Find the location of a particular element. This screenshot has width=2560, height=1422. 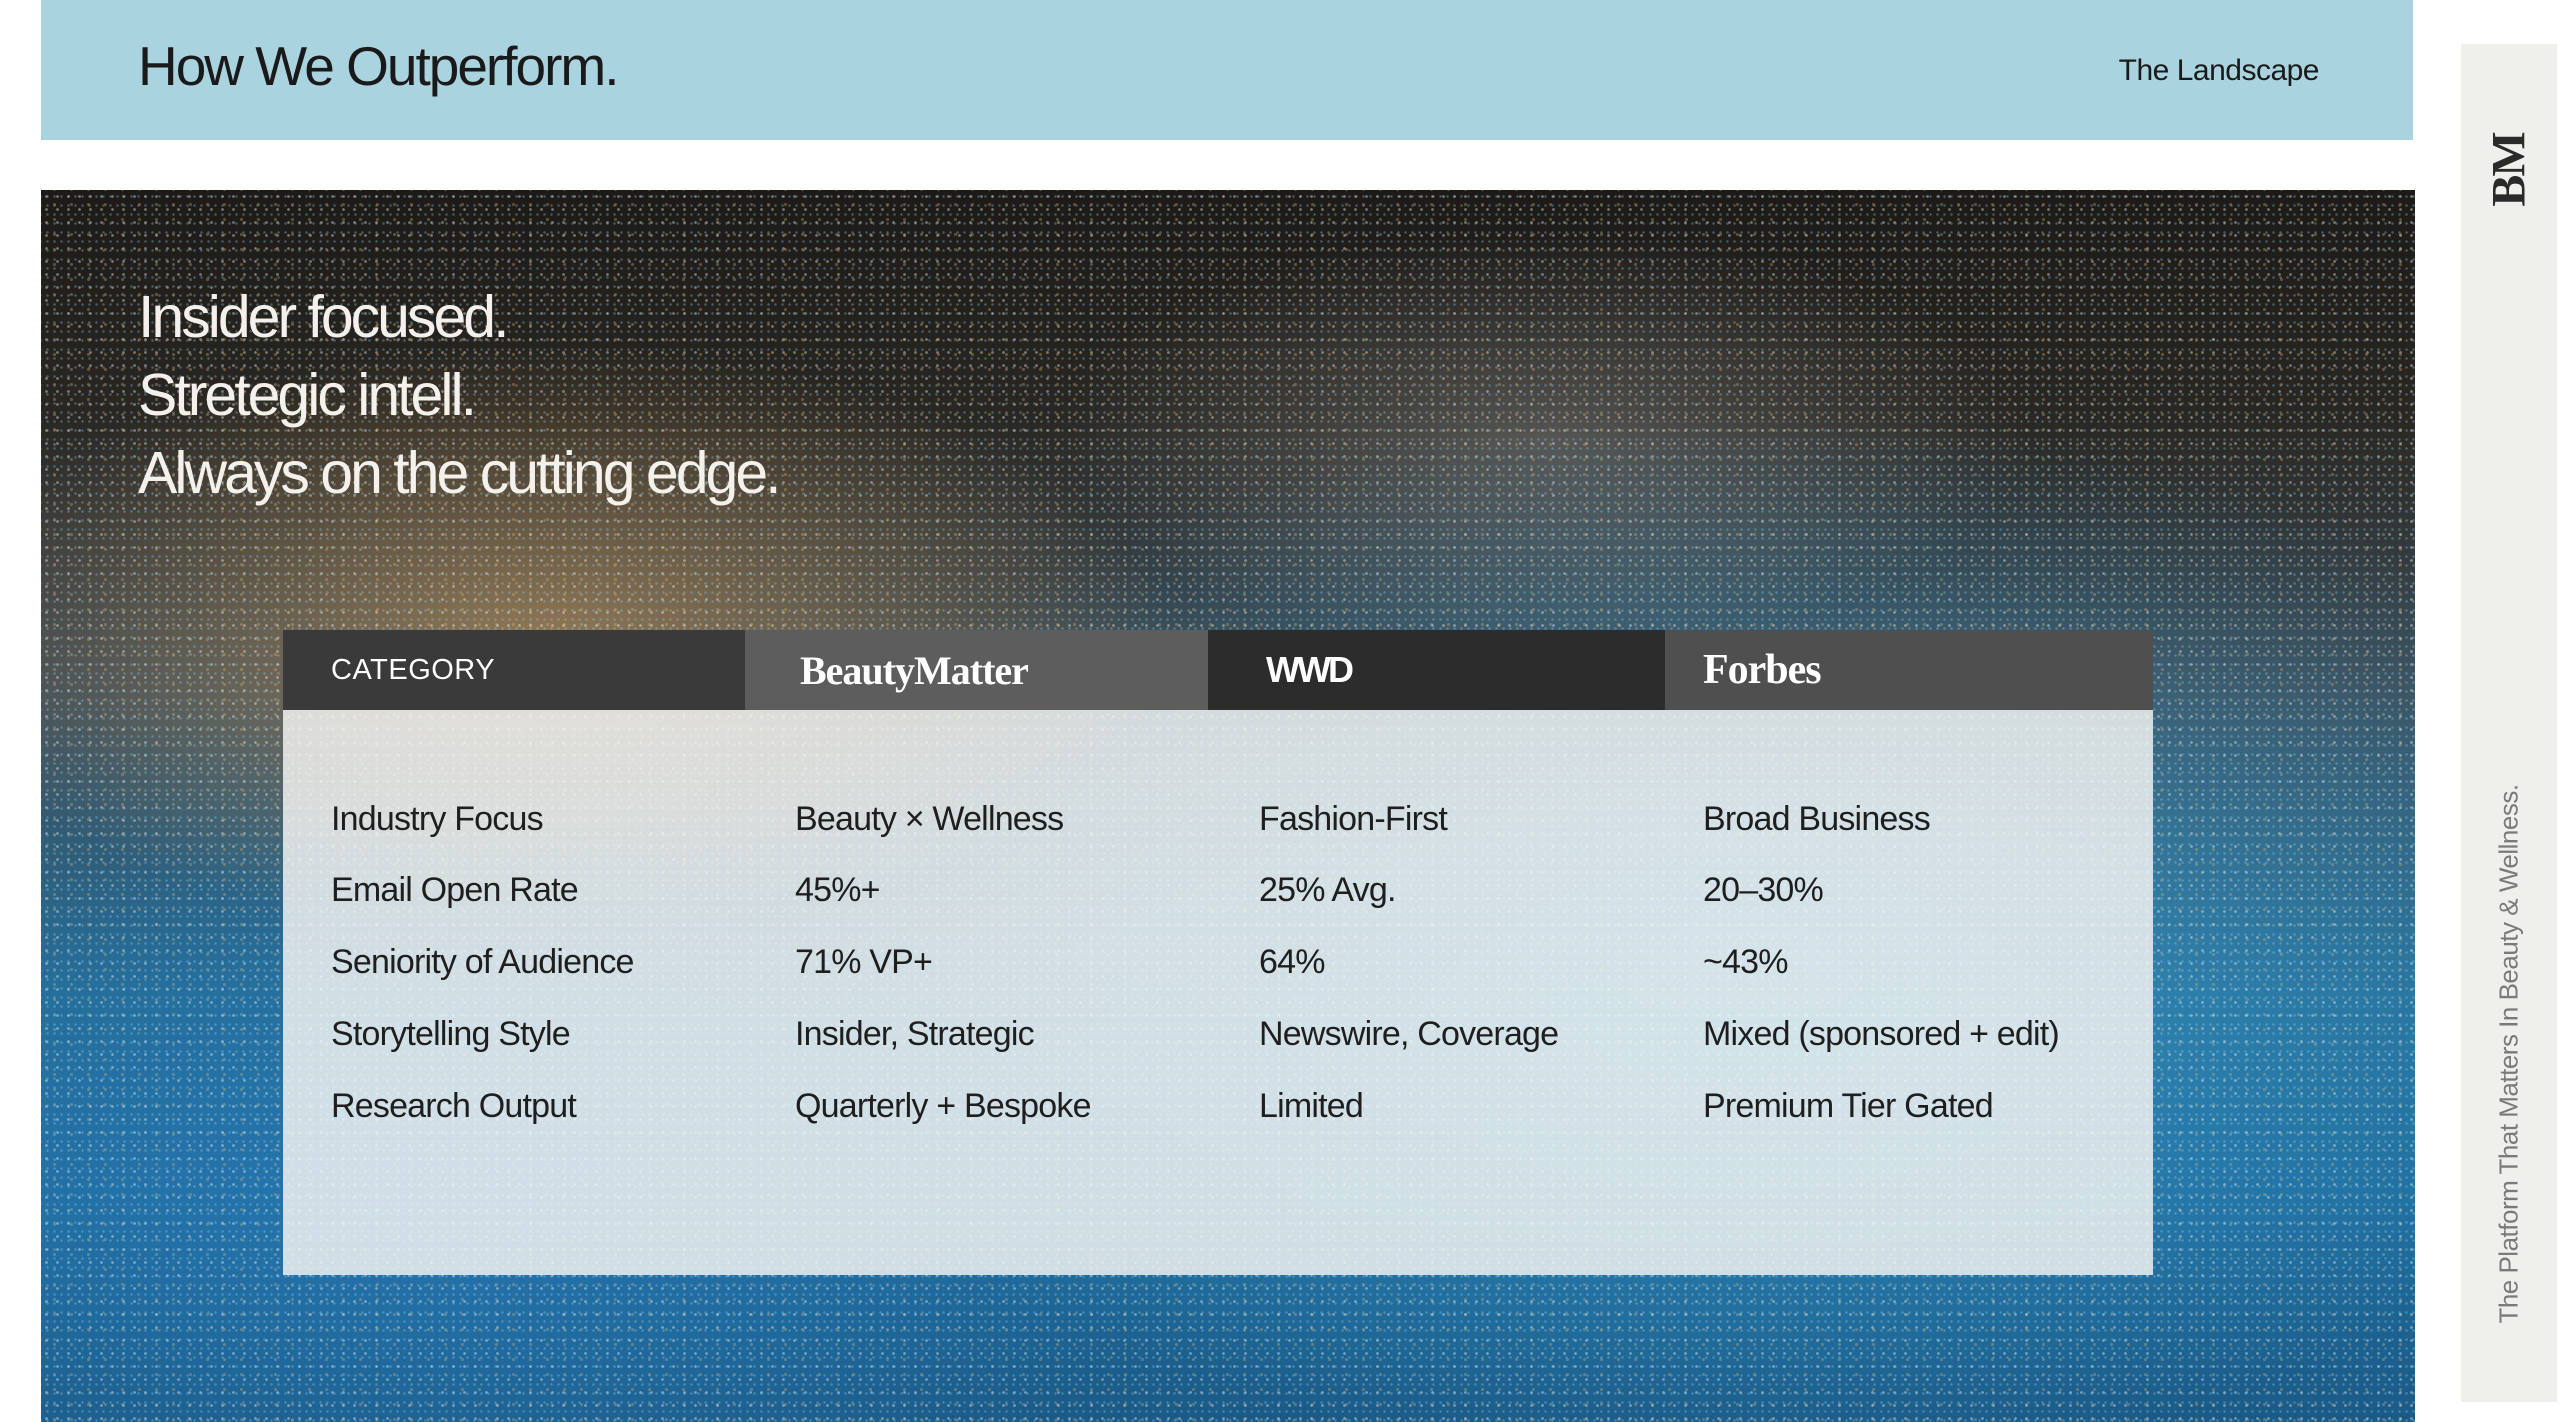

header-category: CATEGORY is located at coordinates (514, 670).